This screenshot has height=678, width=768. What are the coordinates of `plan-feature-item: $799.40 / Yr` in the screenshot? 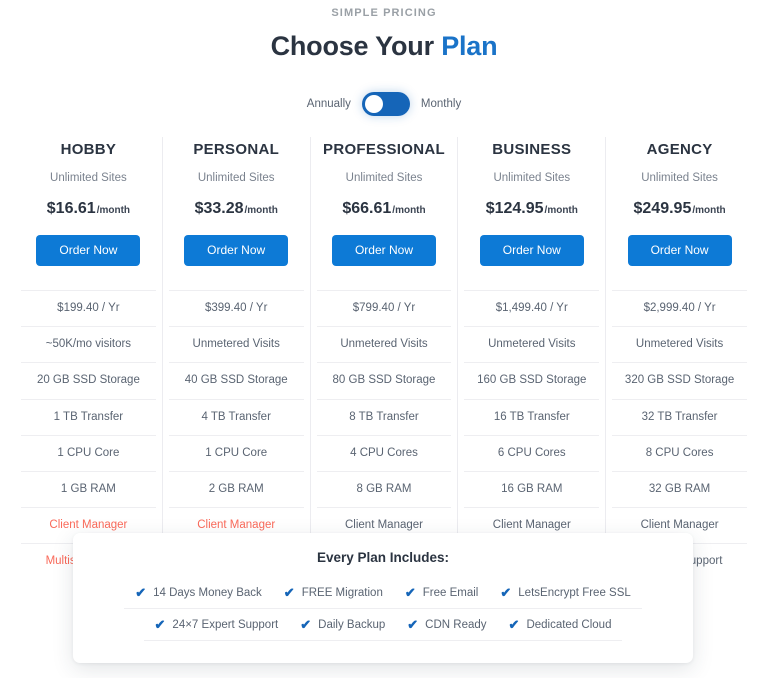 It's located at (384, 308).